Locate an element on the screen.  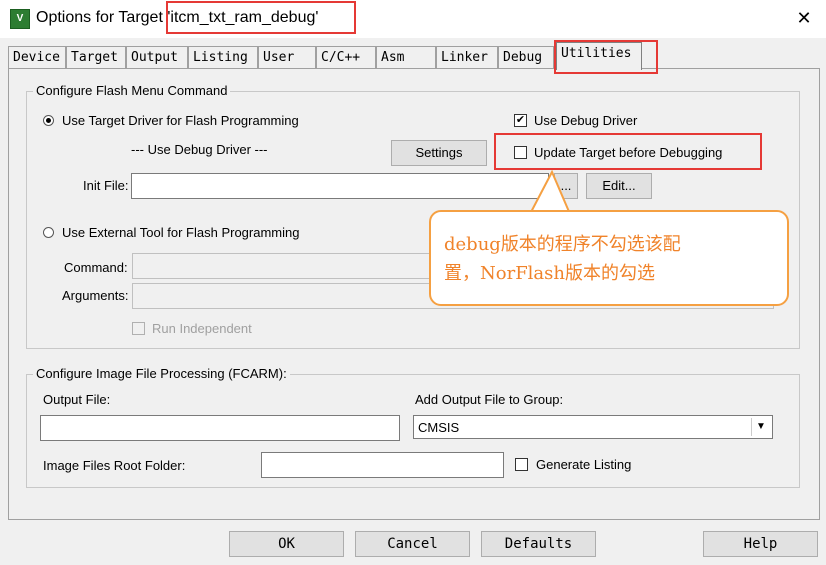
defaults-button: Defaults is located at coordinates (538, 544).